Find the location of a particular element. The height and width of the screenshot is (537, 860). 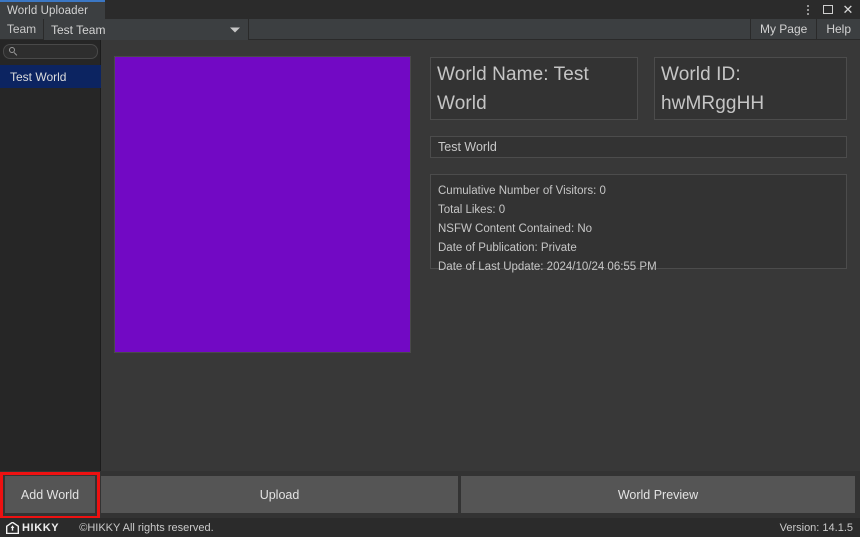

tab-world-uploader: World Uploader is located at coordinates (52, 9).